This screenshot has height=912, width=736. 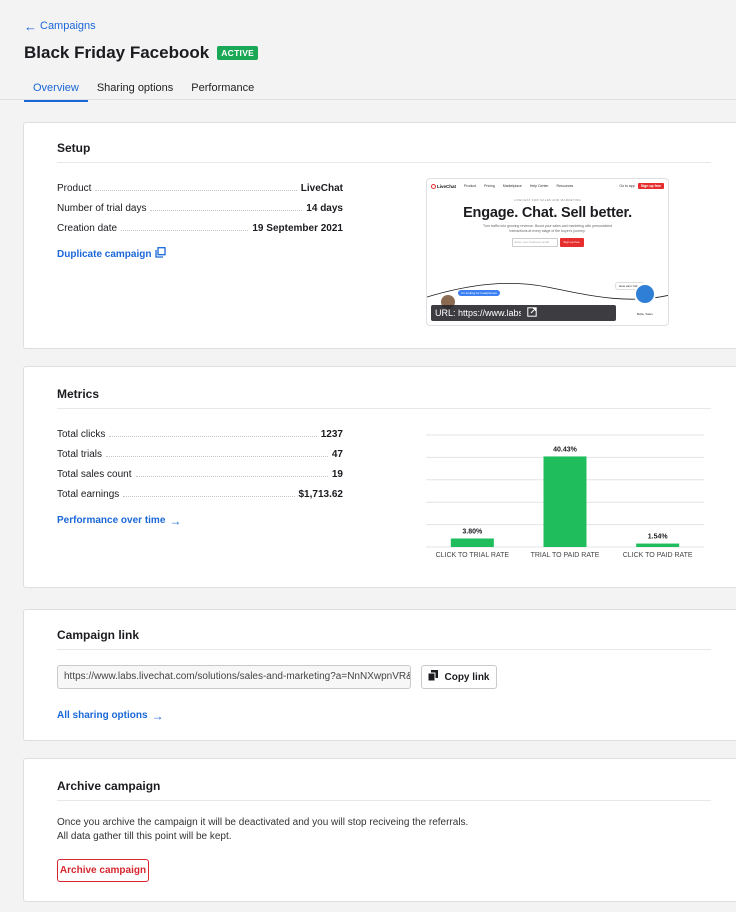 What do you see at coordinates (117, 52) in the screenshot?
I see `page-title: Black Friday Facebook` at bounding box center [117, 52].